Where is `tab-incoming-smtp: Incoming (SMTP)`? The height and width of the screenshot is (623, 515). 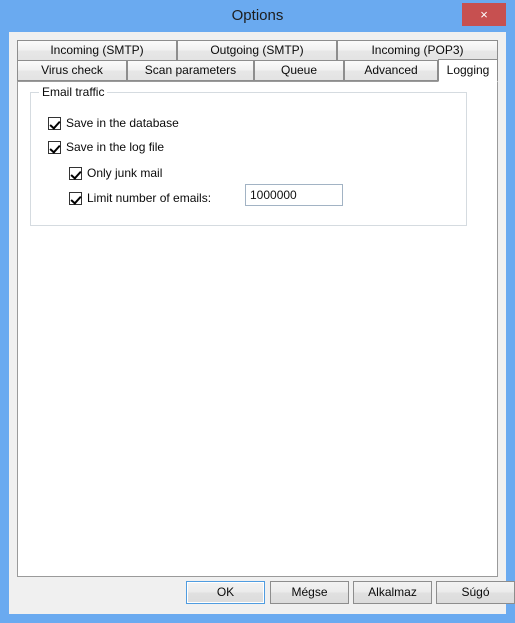 tab-incoming-smtp: Incoming (SMTP) is located at coordinates (97, 50).